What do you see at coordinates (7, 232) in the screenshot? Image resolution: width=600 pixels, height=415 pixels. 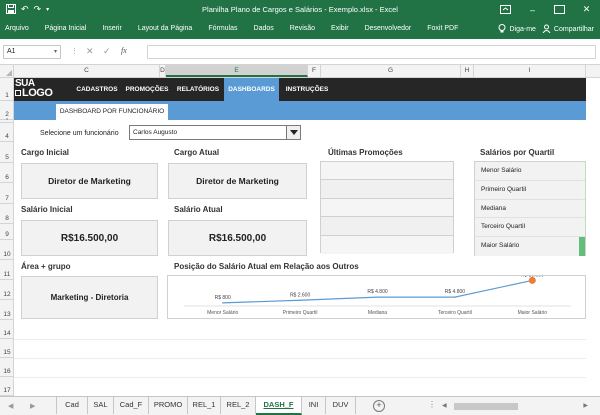 I see `row-header-9: 9` at bounding box center [7, 232].